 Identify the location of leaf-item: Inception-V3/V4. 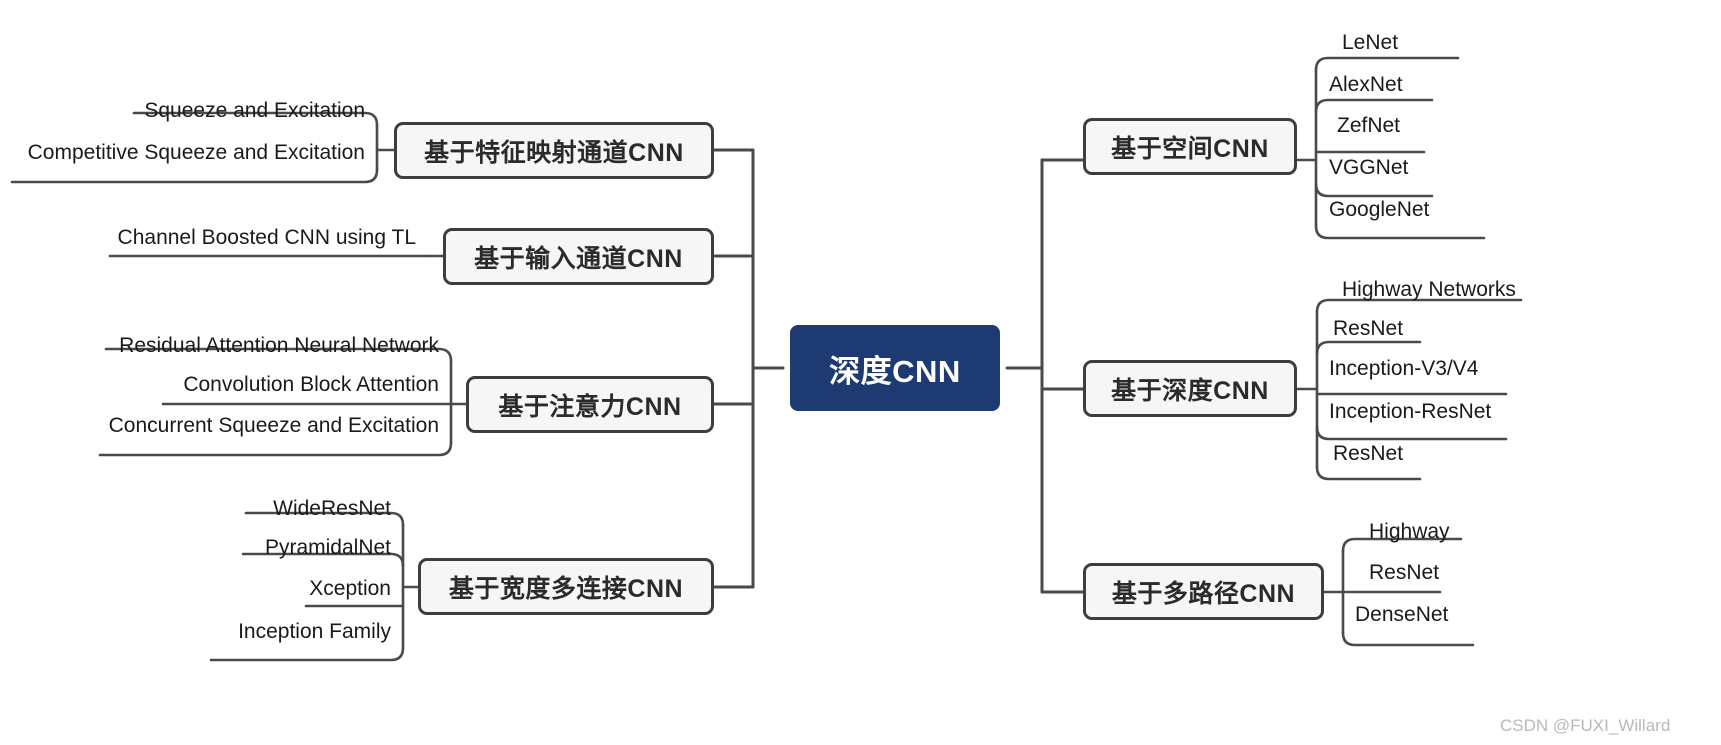
(1403, 368).